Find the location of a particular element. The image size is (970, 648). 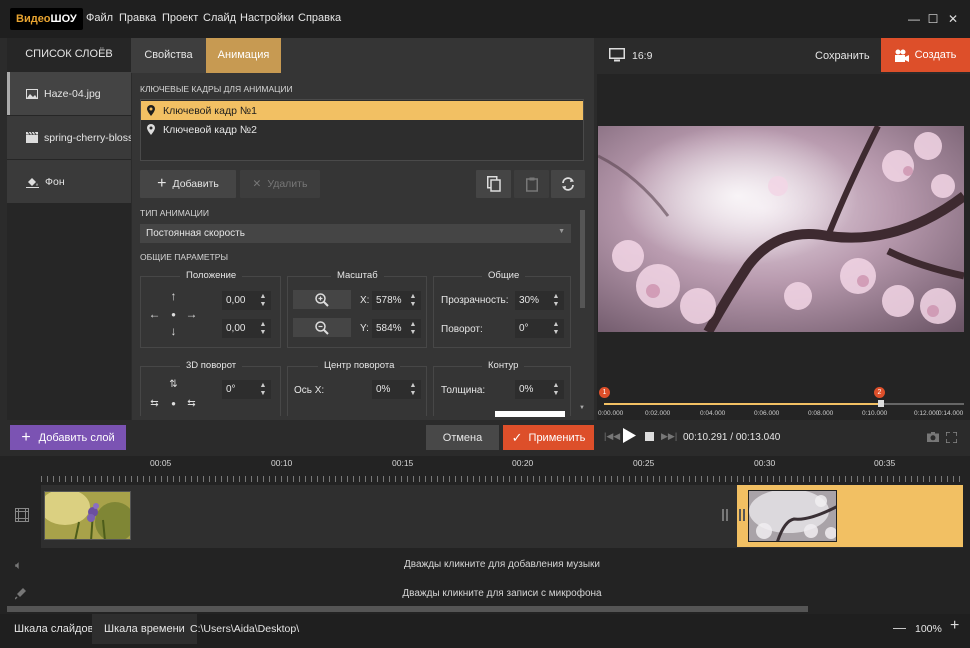

skip-back-icon: |◀◀ is located at coordinates (612, 436).